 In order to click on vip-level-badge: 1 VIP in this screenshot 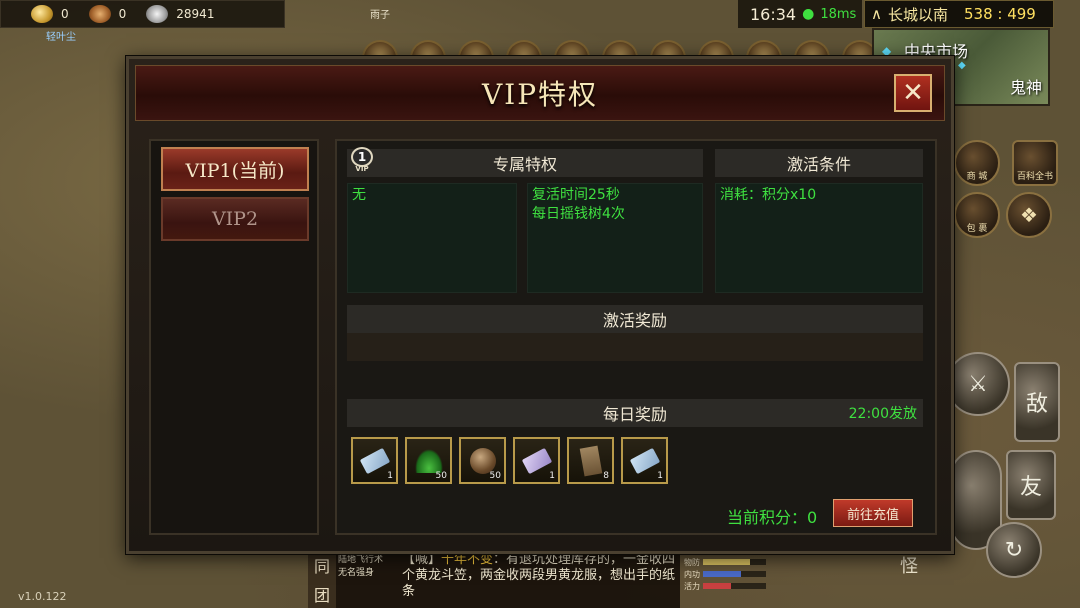, I will do `click(362, 162)`.